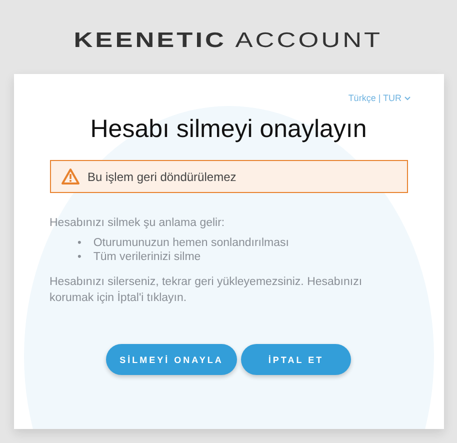 This screenshot has height=443, width=457. I want to click on logo-product: ACCOUNT, so click(308, 40).